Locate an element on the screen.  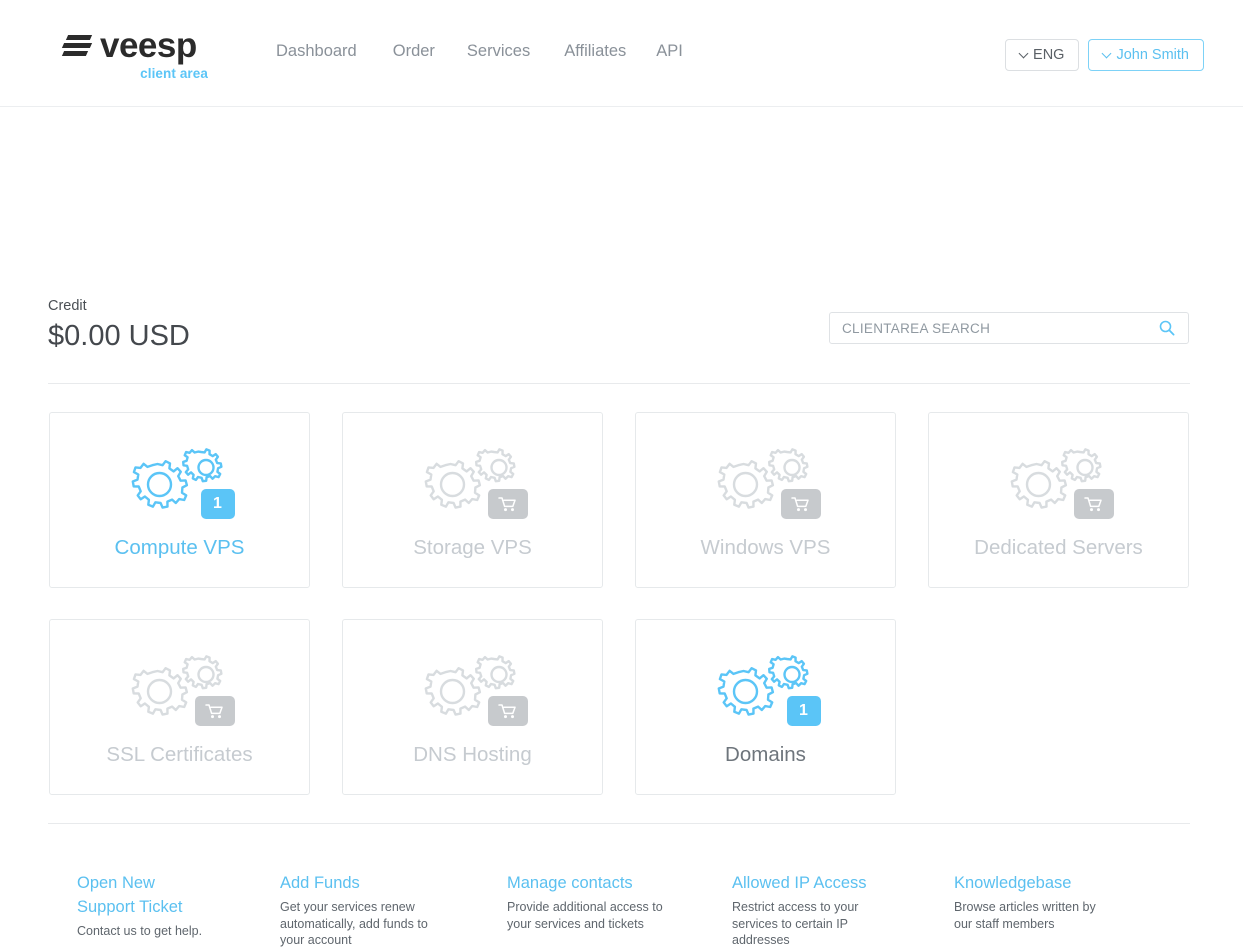
logo-subtitle: client area is located at coordinates (174, 73).